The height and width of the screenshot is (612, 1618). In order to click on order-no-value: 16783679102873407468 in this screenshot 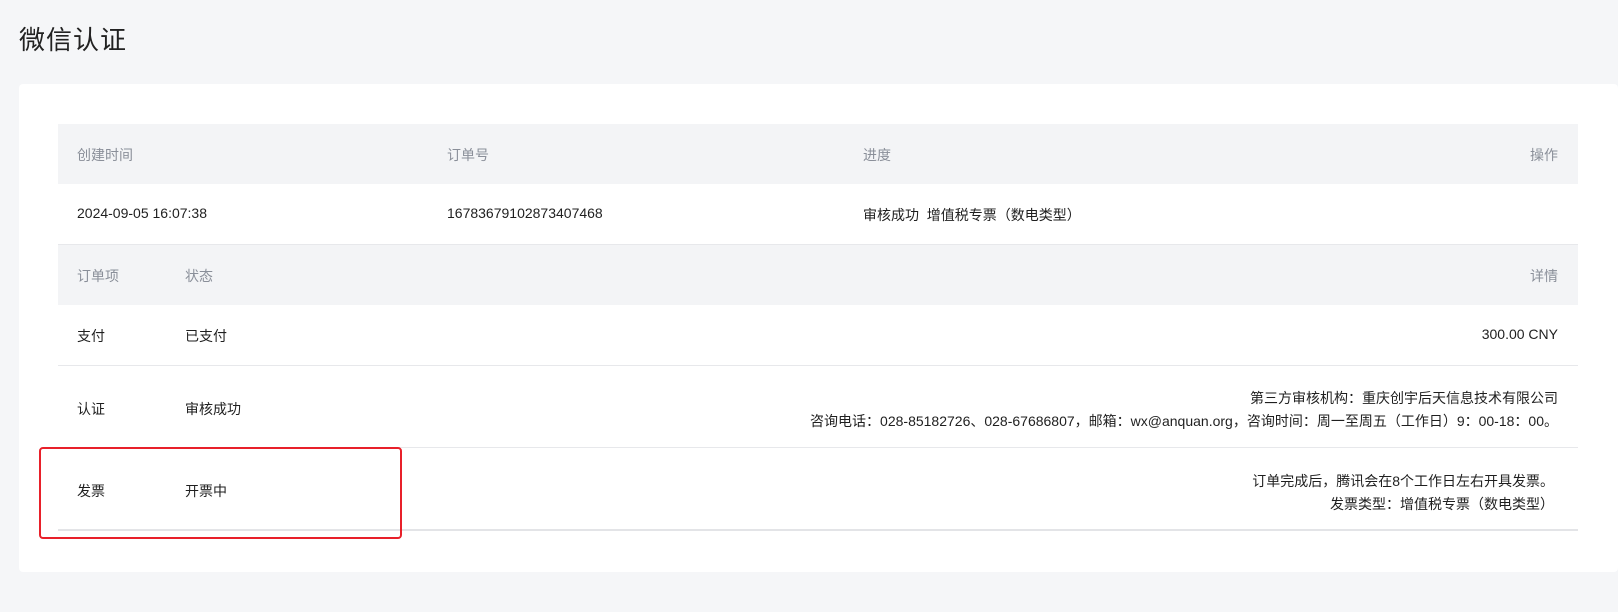, I will do `click(525, 213)`.